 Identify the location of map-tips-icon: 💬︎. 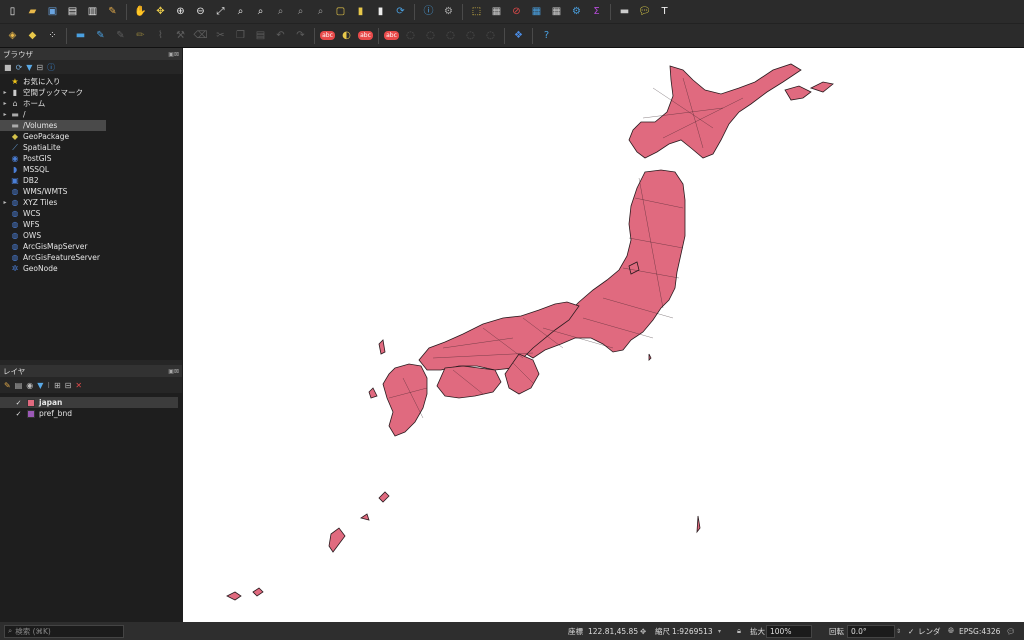
(644, 11).